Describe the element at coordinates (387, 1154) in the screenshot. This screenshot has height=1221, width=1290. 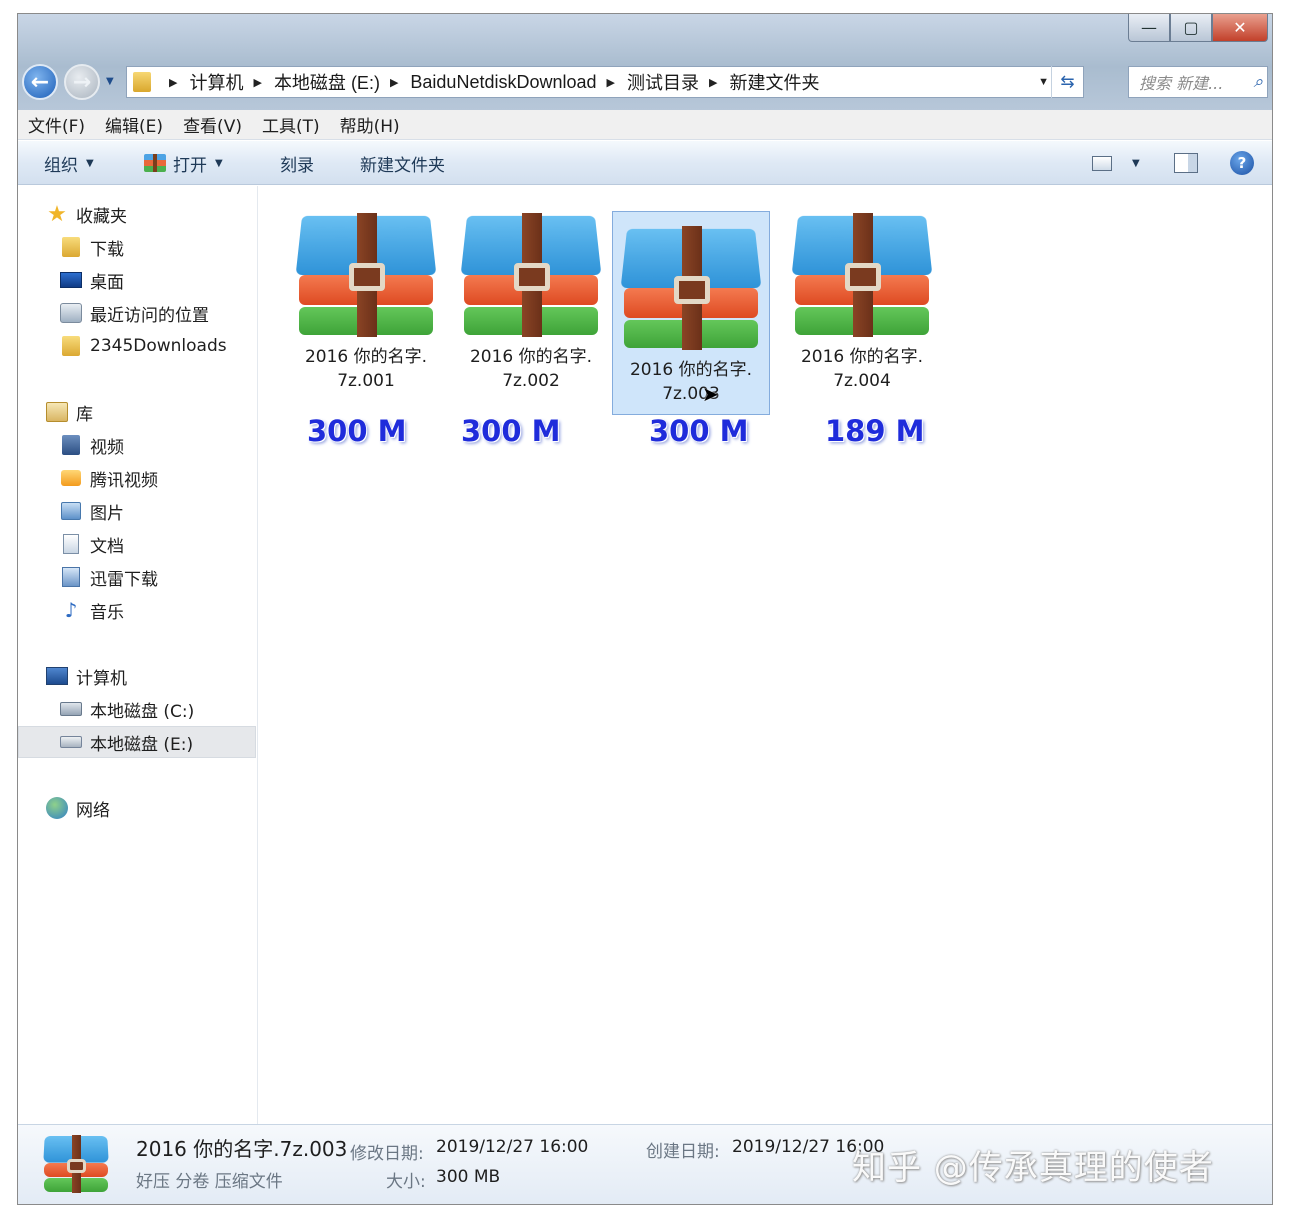
I see `modified-label: 修改日期:` at that location.